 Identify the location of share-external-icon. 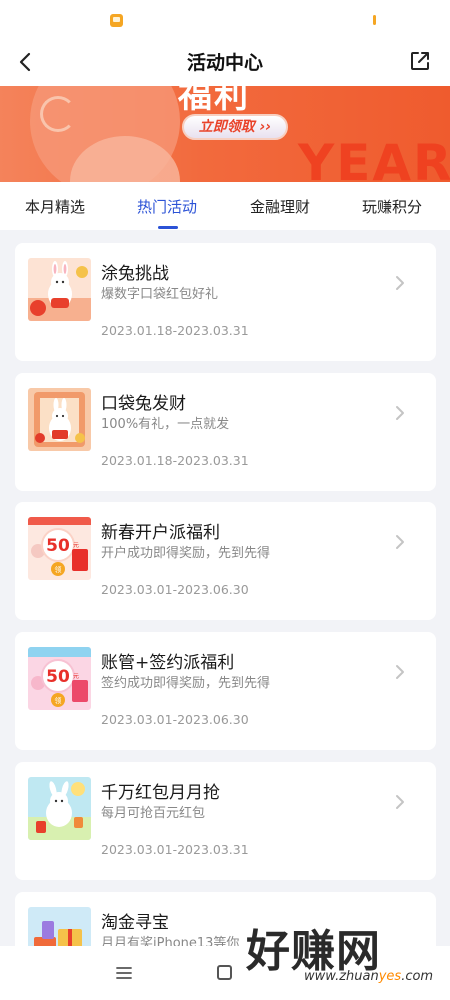
(420, 61).